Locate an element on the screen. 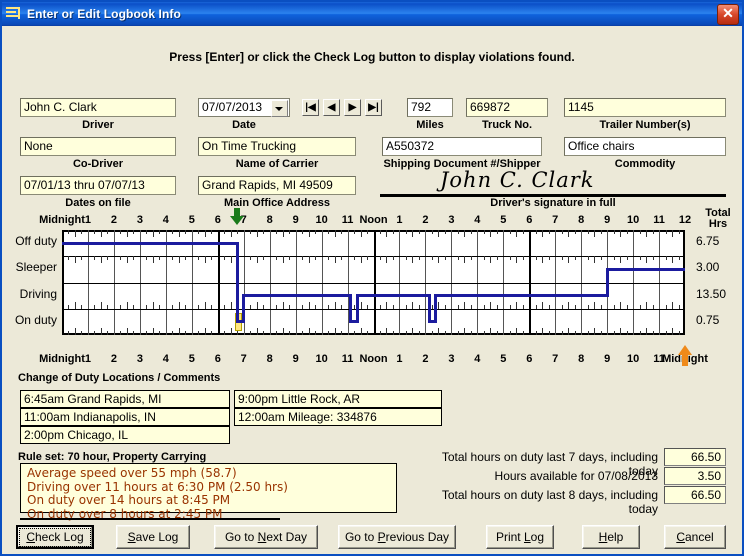  carrier-field: On Time Trucking is located at coordinates (277, 146).